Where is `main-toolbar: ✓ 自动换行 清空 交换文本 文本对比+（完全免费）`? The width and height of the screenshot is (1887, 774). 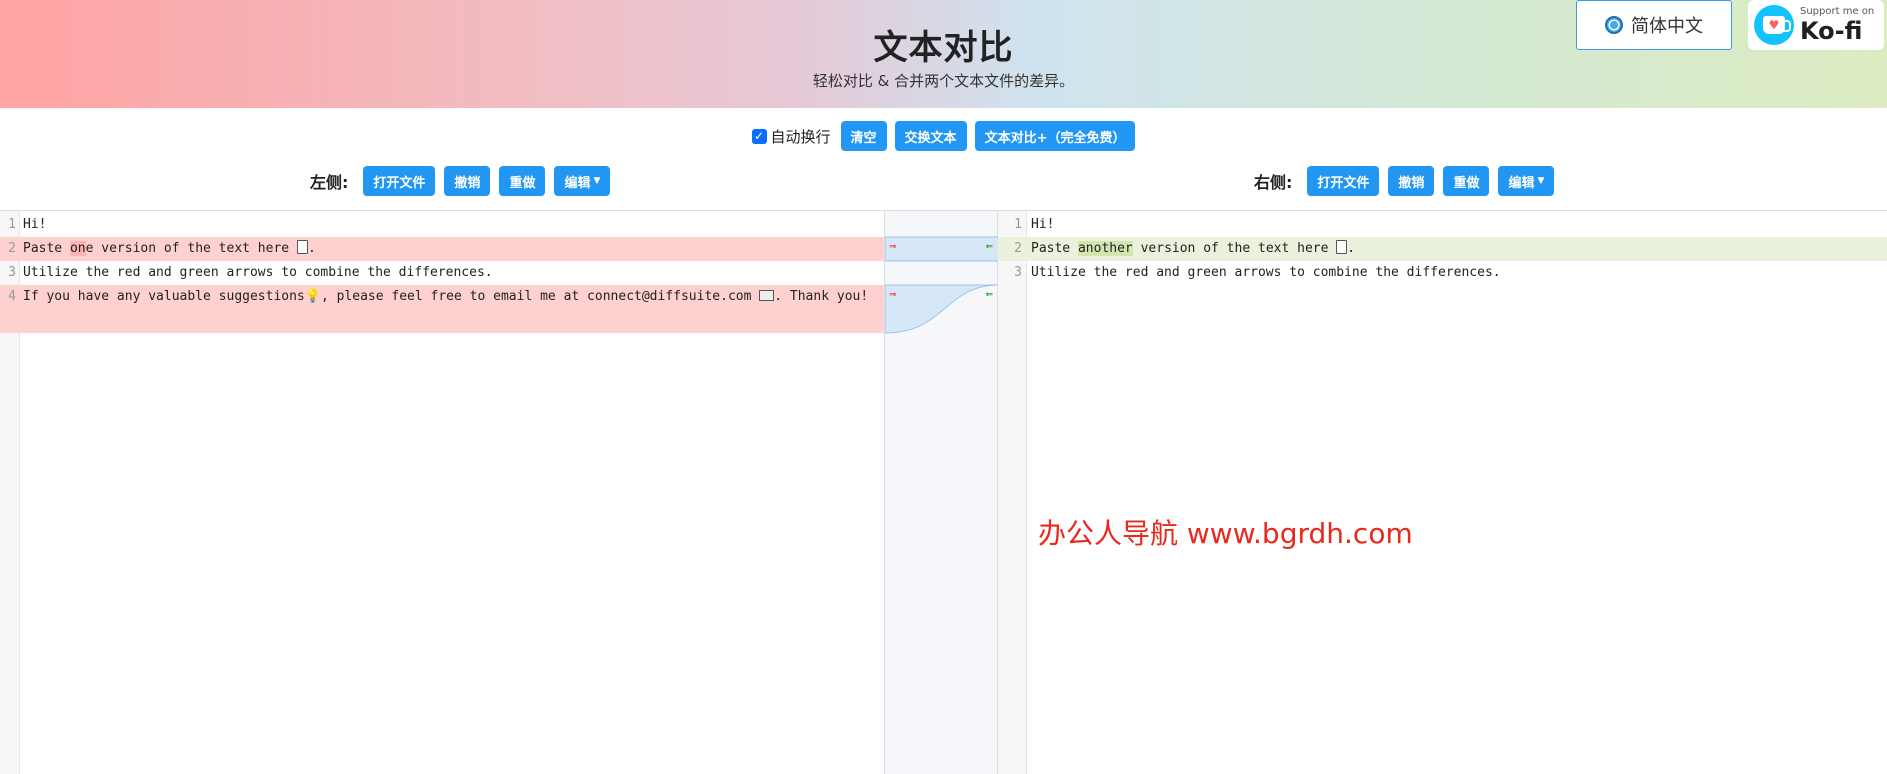
main-toolbar: ✓ 自动换行 清空 交换文本 文本对比+（完全免费） is located at coordinates (943, 136).